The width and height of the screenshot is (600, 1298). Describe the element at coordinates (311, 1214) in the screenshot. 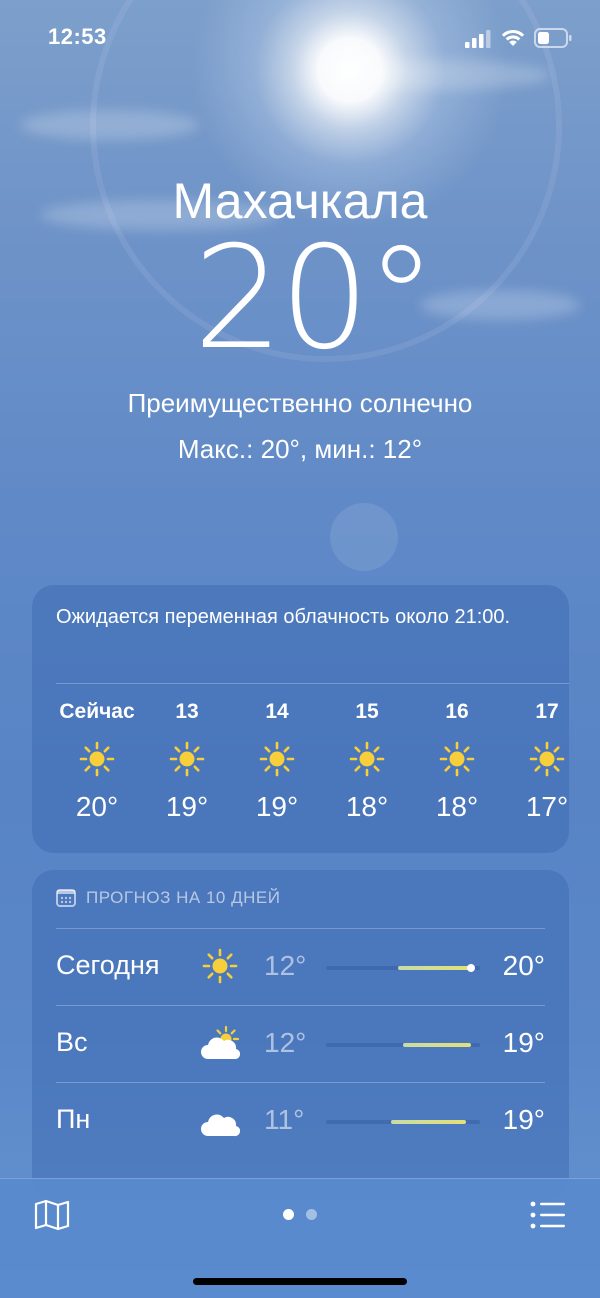

I see `page-dot` at that location.